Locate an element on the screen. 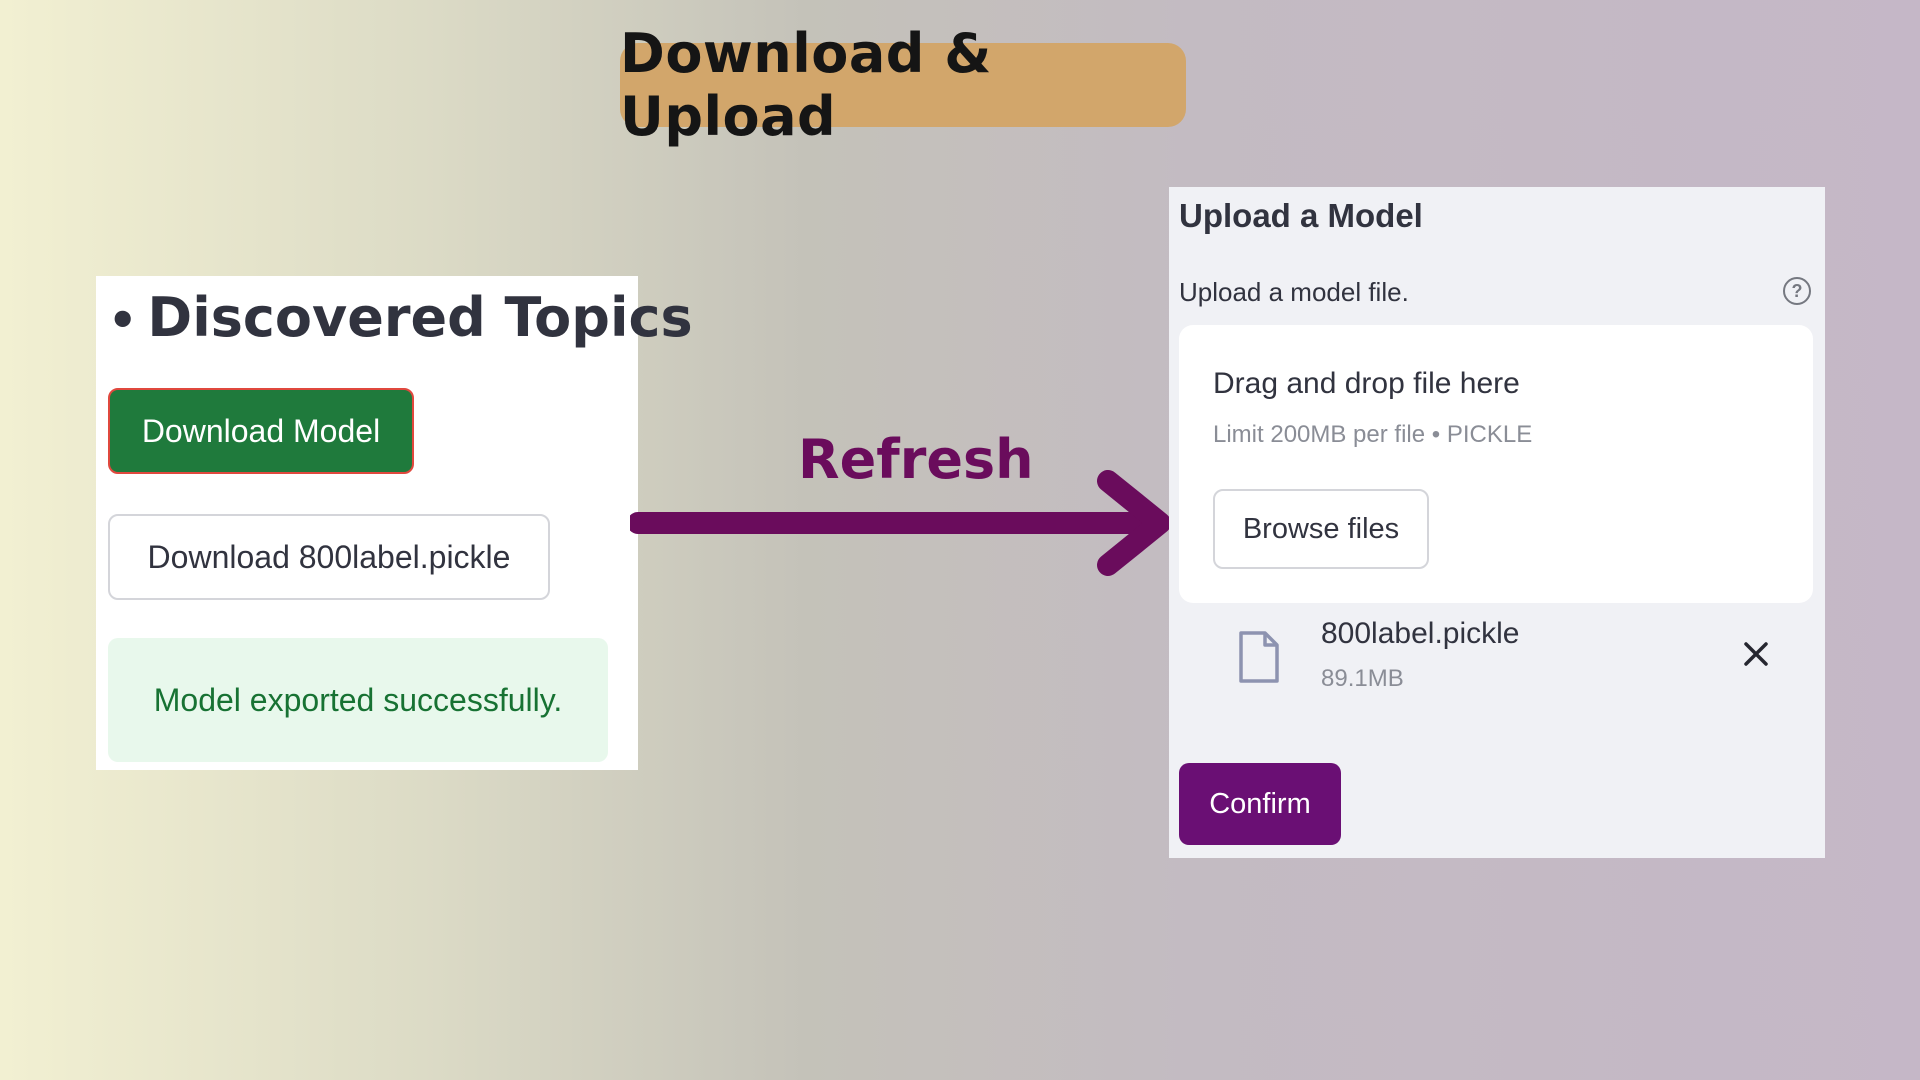  close-icon is located at coordinates (1756, 654).